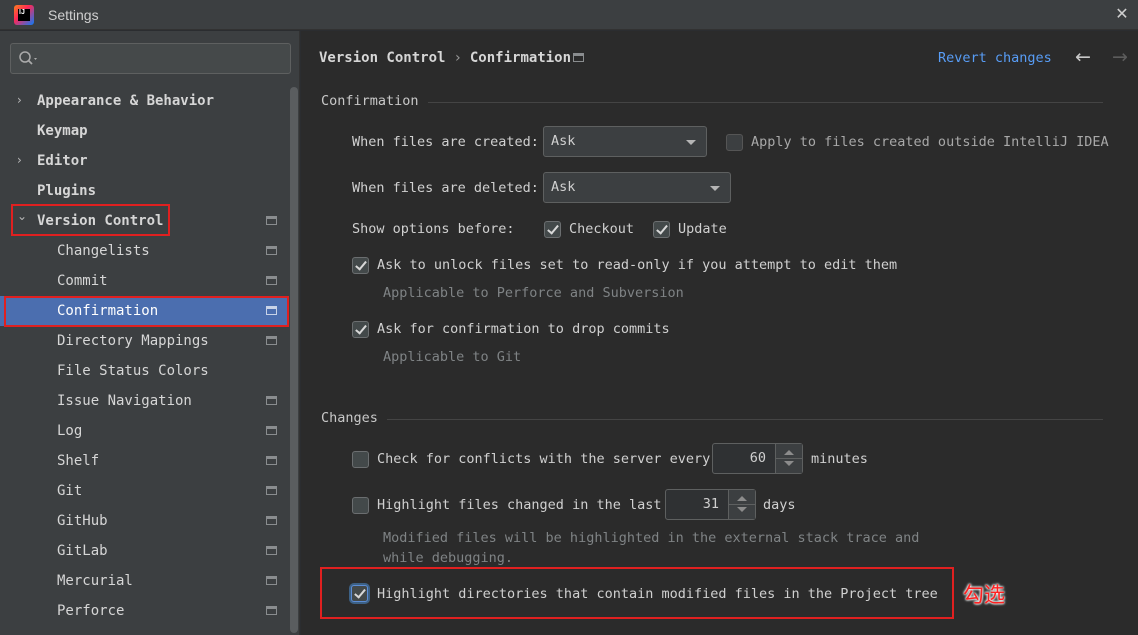 Image resolution: width=1138 pixels, height=635 pixels. Describe the element at coordinates (144, 191) in the screenshot. I see `sidebar-item-plugins: Plugins` at that location.